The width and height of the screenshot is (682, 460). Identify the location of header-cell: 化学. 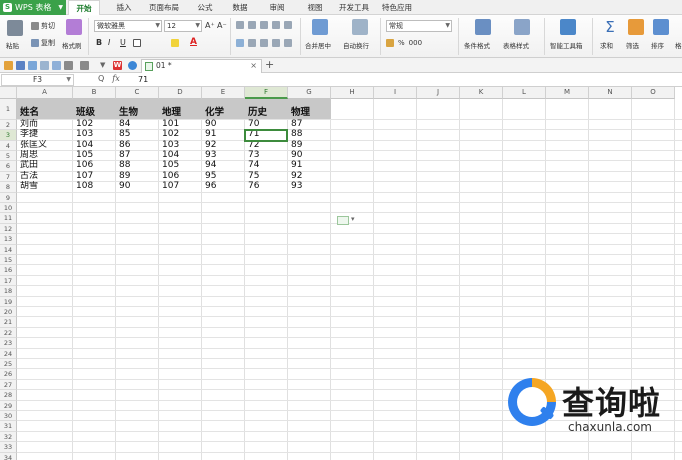
(223, 111).